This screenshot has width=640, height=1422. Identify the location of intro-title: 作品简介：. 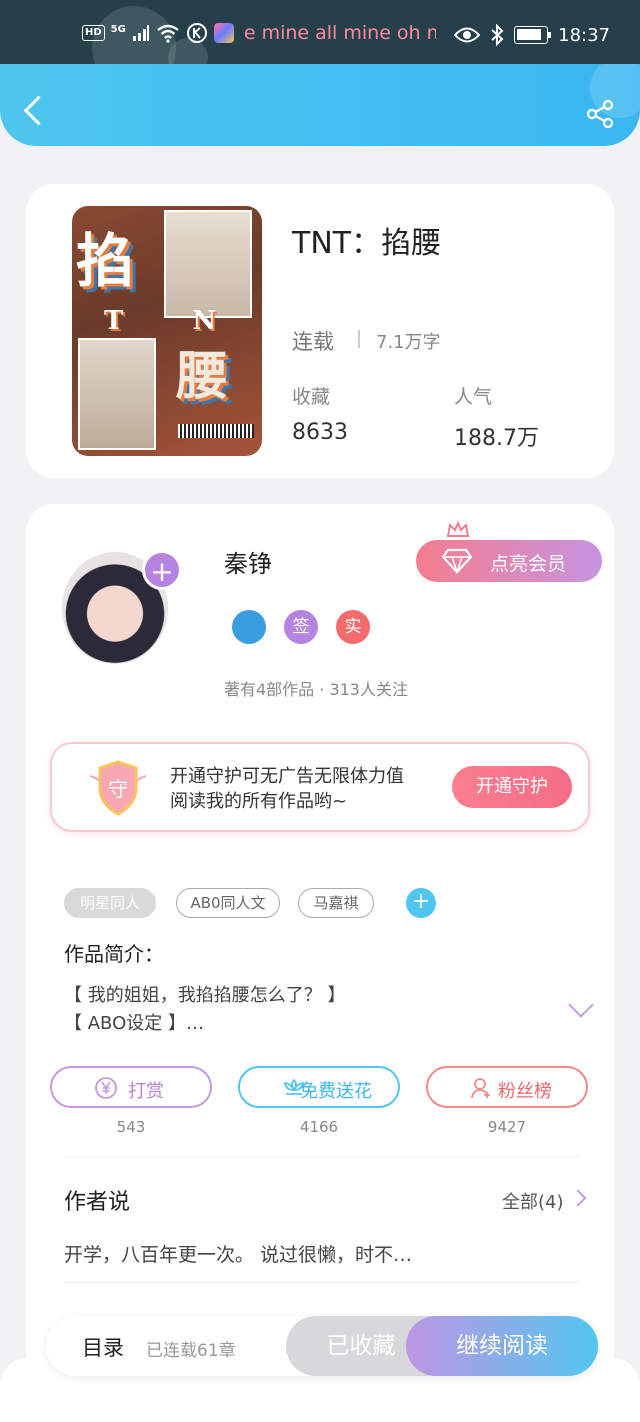
(114, 954).